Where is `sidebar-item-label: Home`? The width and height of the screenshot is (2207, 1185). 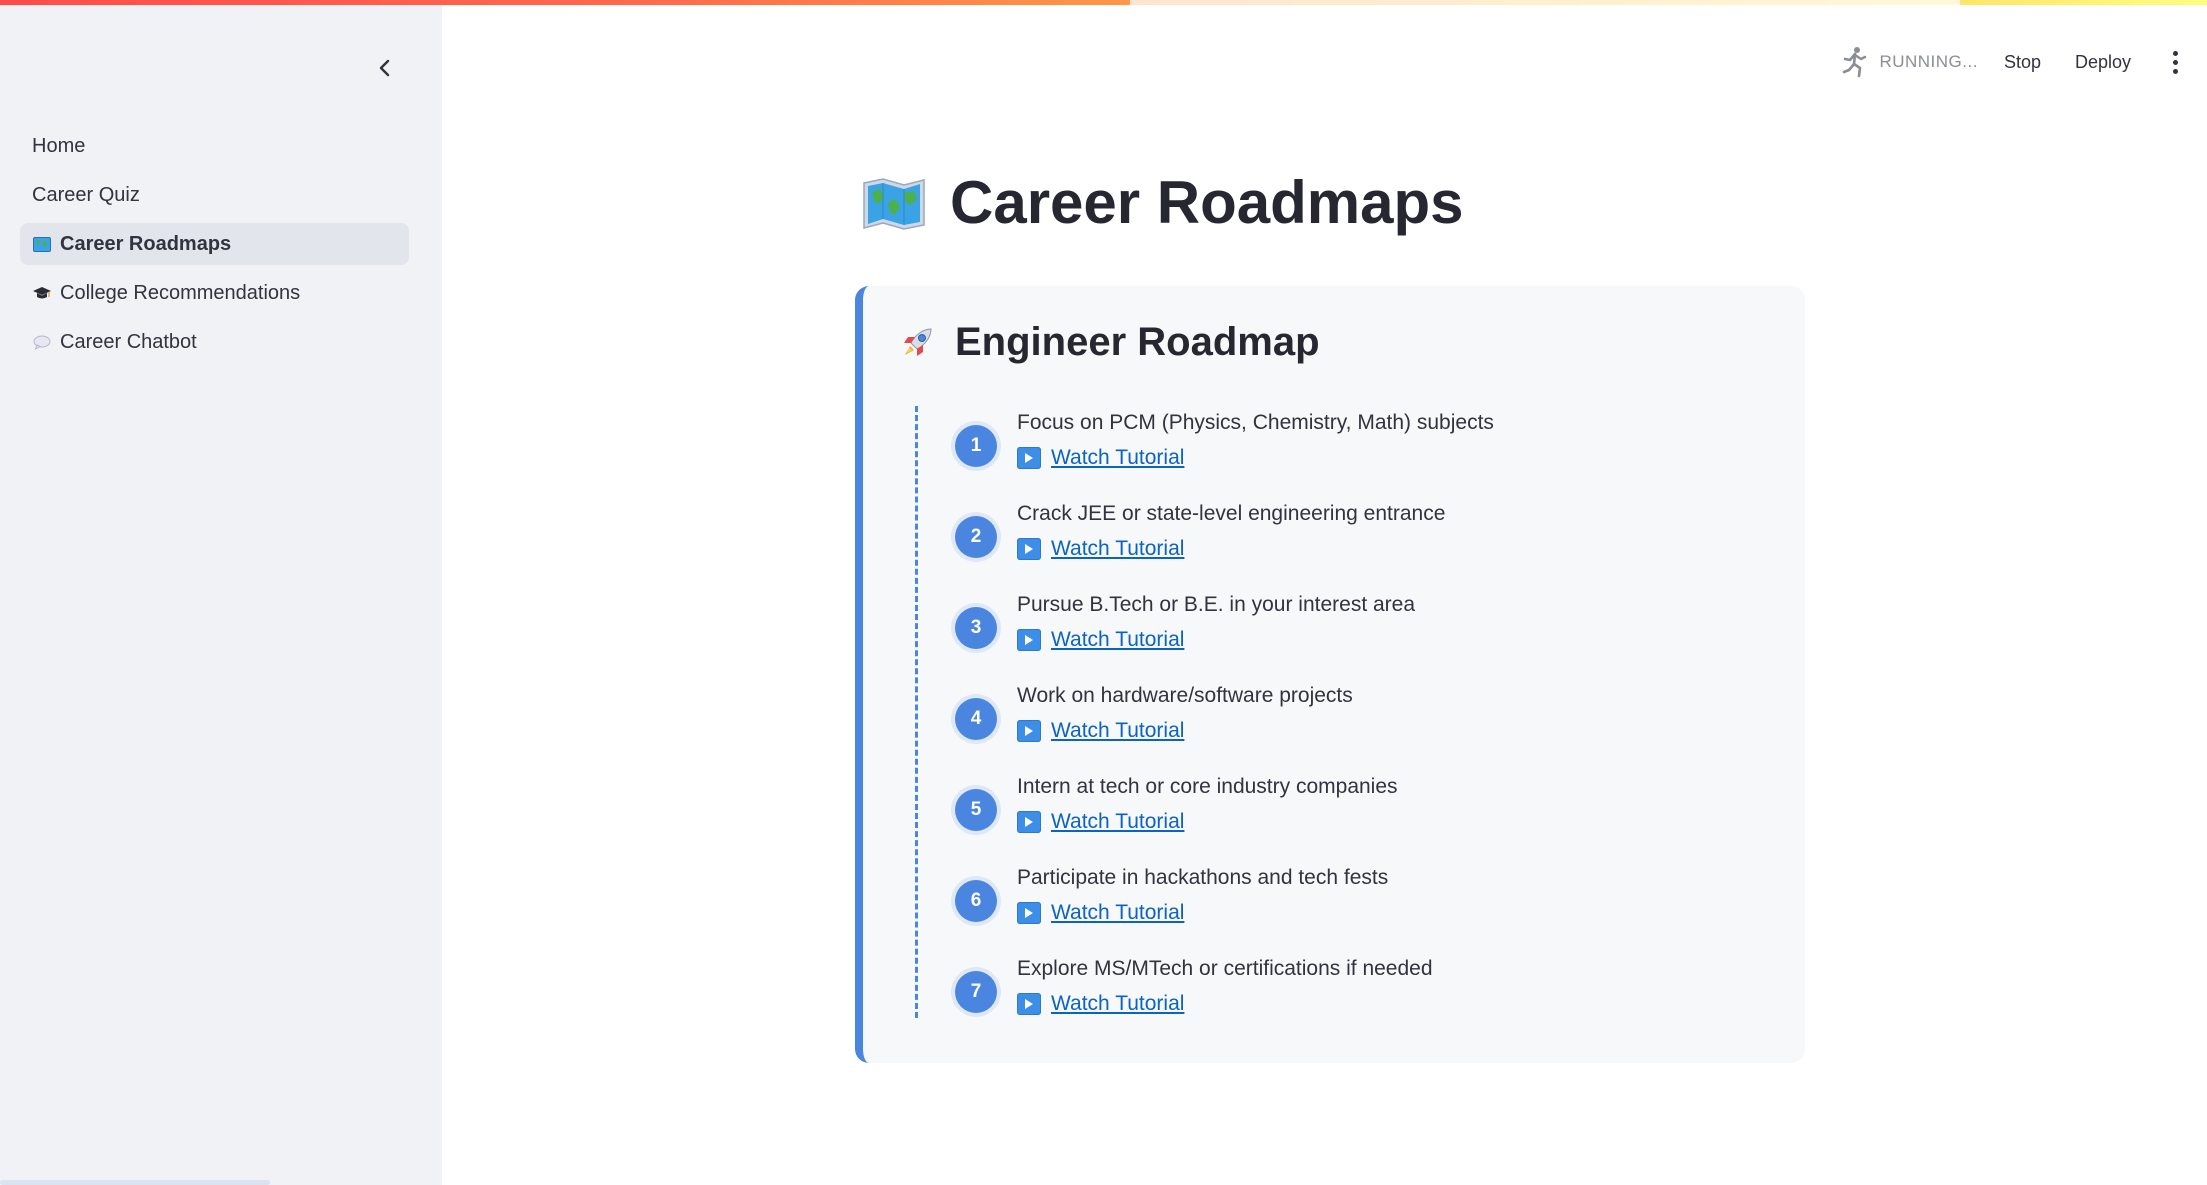 sidebar-item-label: Home is located at coordinates (59, 145).